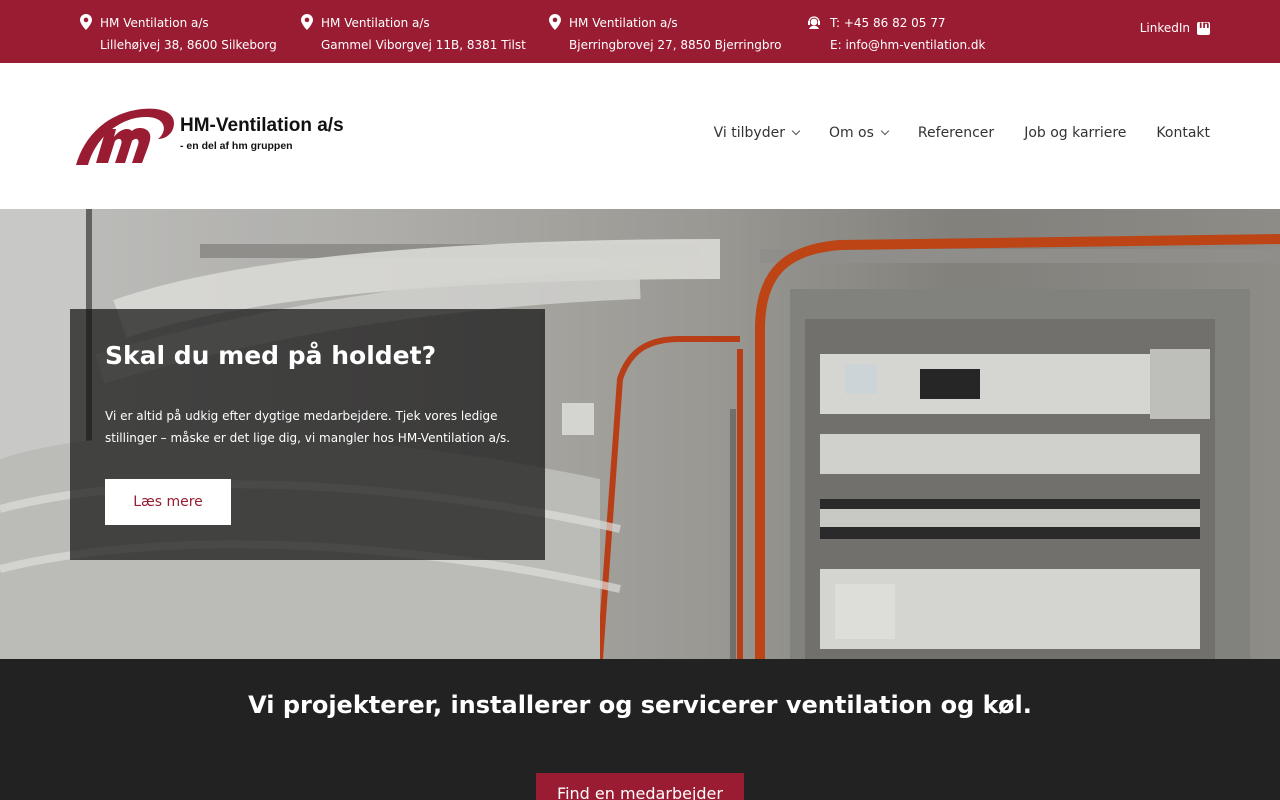 This screenshot has height=800, width=1280. I want to click on linkedin-link: LinkedIn in, so click(1174, 27).